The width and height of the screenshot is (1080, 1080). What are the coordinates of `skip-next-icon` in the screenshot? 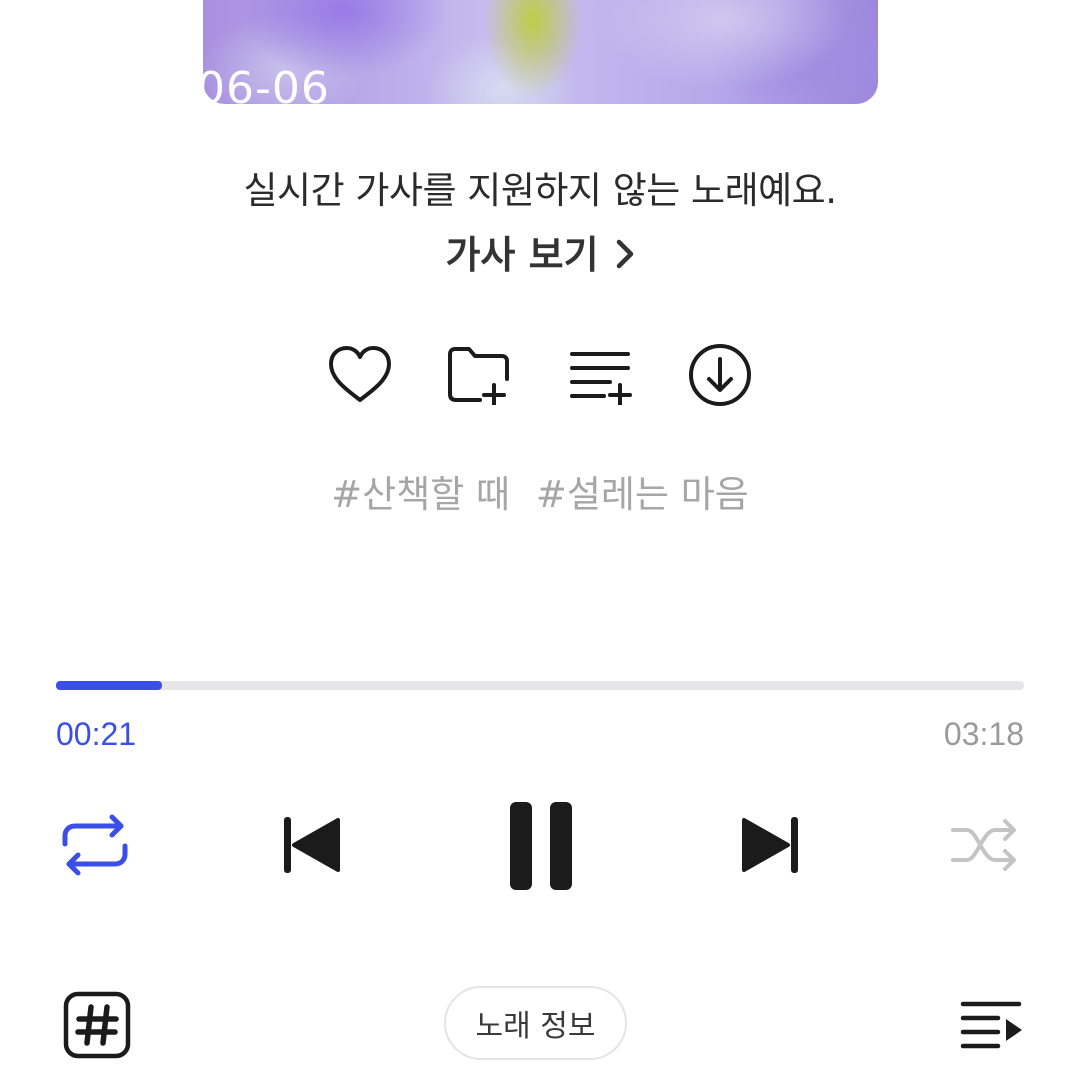 It's located at (770, 845).